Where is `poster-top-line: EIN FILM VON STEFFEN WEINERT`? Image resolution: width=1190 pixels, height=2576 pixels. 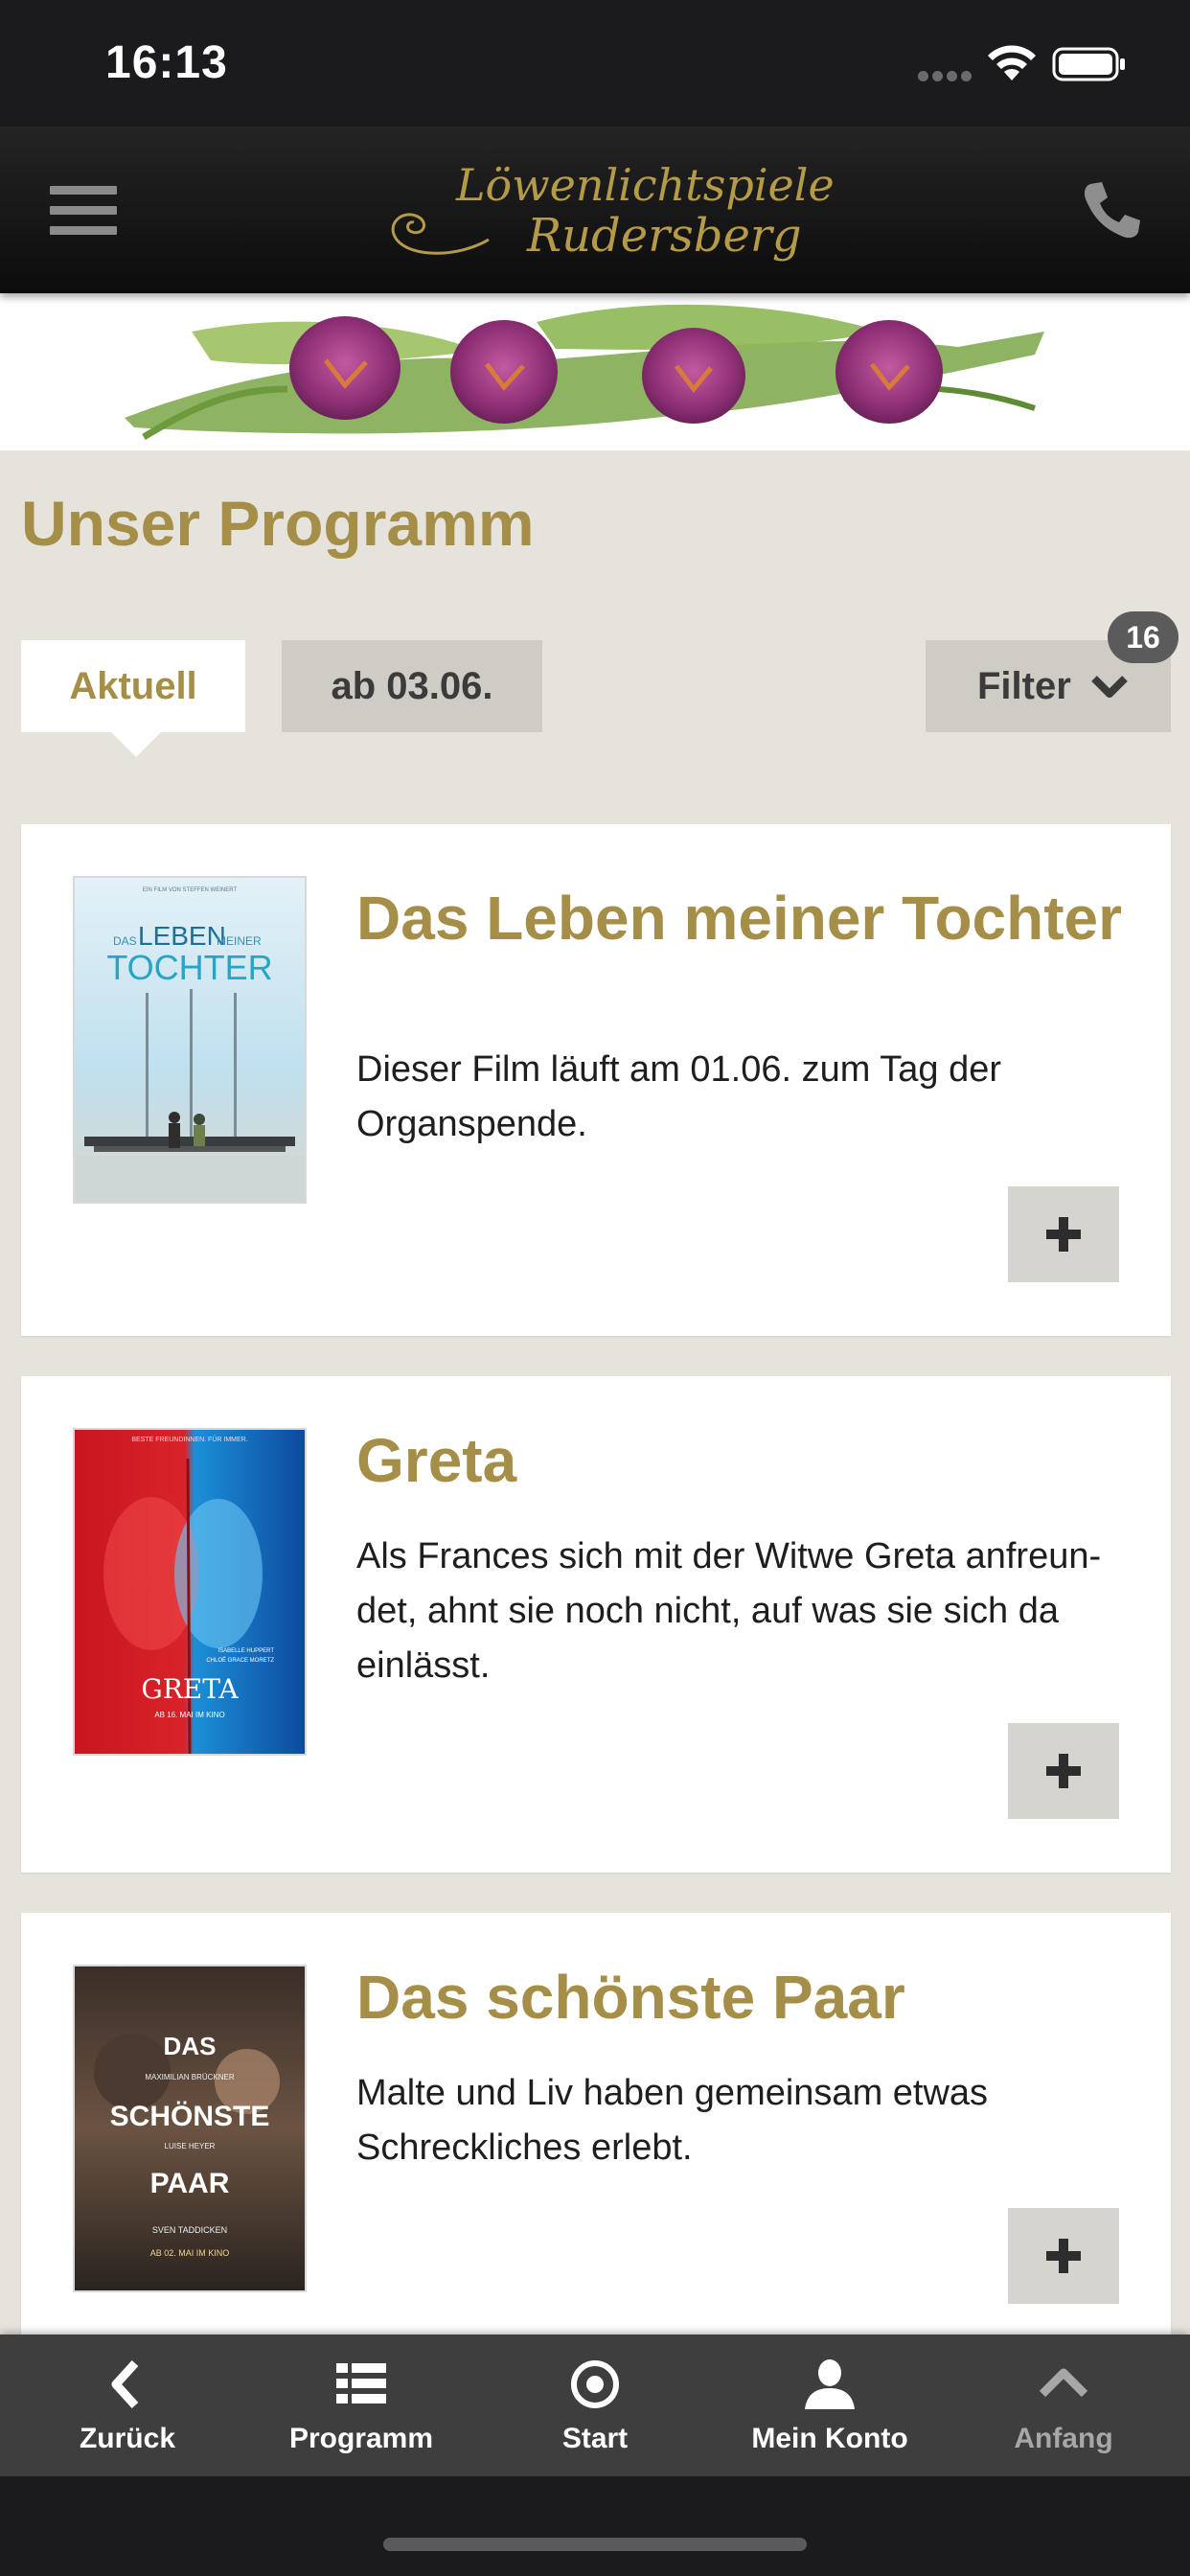
poster-top-line: EIN FILM VON STEFFEN WEINERT is located at coordinates (191, 890).